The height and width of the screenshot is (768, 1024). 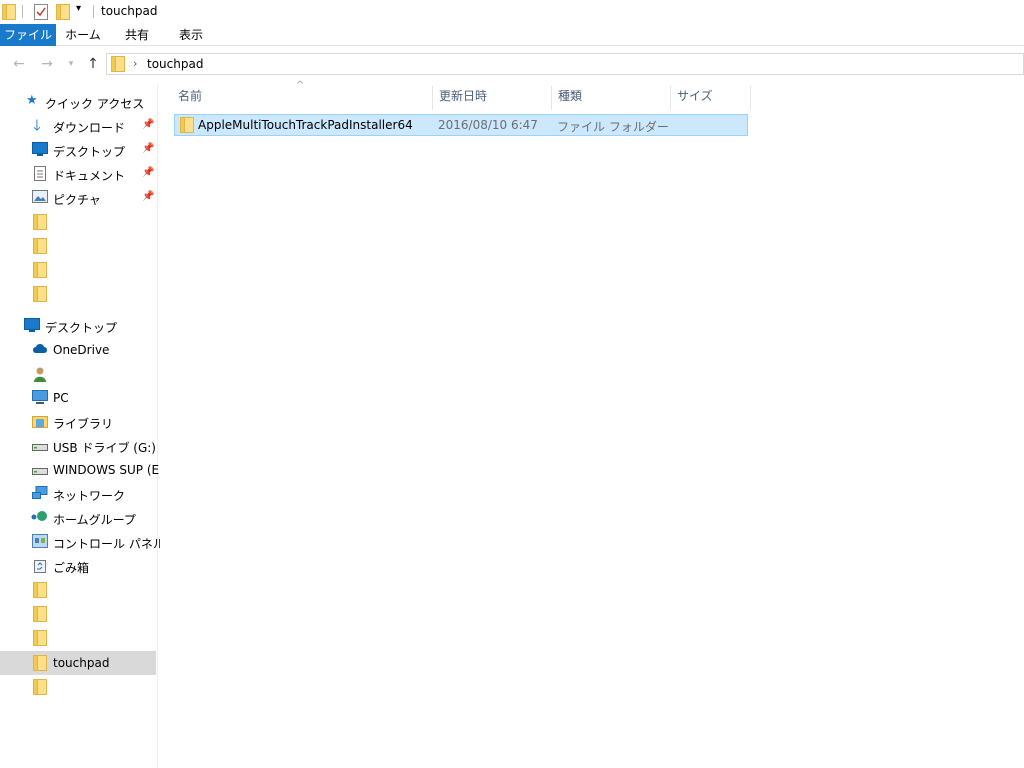 I want to click on up-arrow-icon: ↑, so click(x=93, y=64).